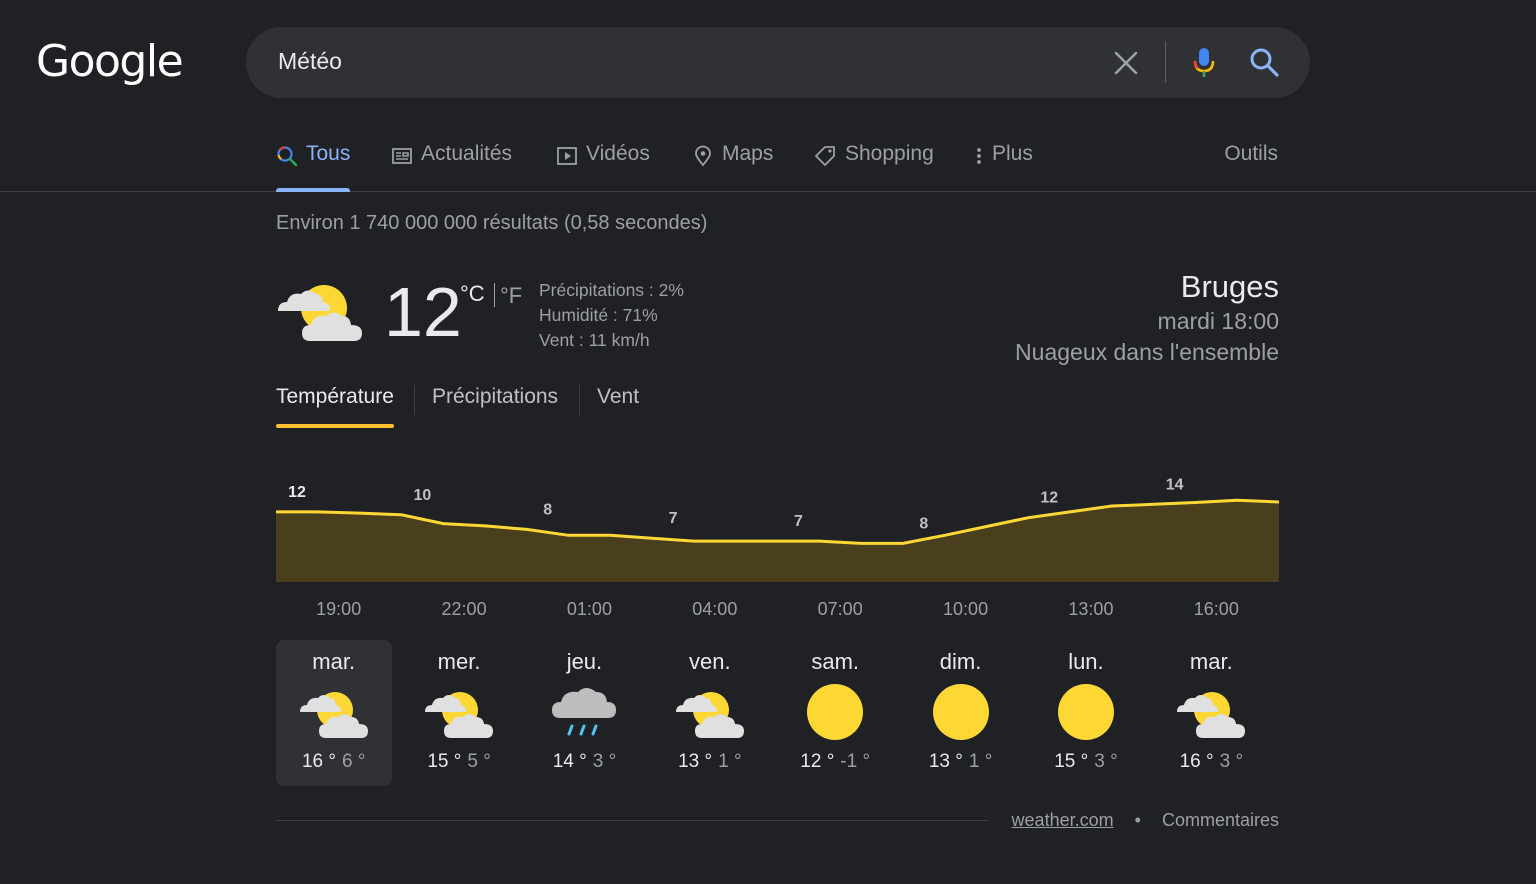 This screenshot has height=884, width=1536. Describe the element at coordinates (318, 761) in the screenshot. I see `high-temp: 16 °` at that location.